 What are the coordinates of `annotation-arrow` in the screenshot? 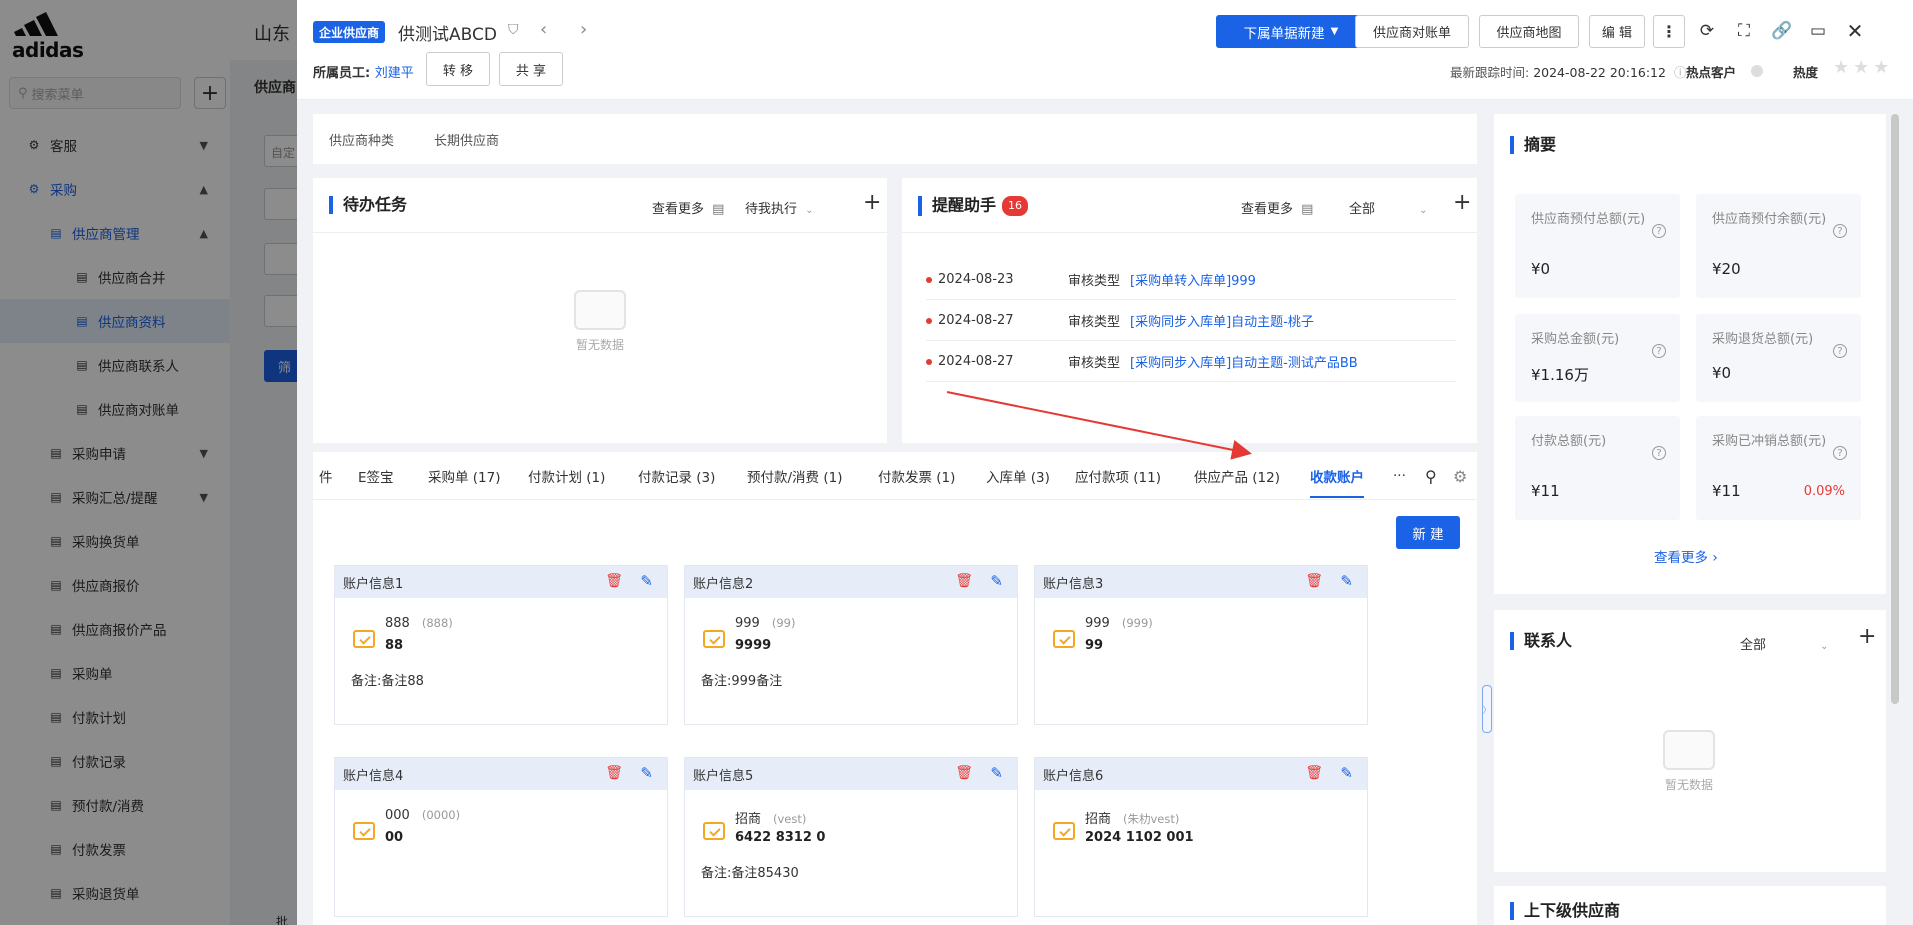 It's located at (1099, 425).